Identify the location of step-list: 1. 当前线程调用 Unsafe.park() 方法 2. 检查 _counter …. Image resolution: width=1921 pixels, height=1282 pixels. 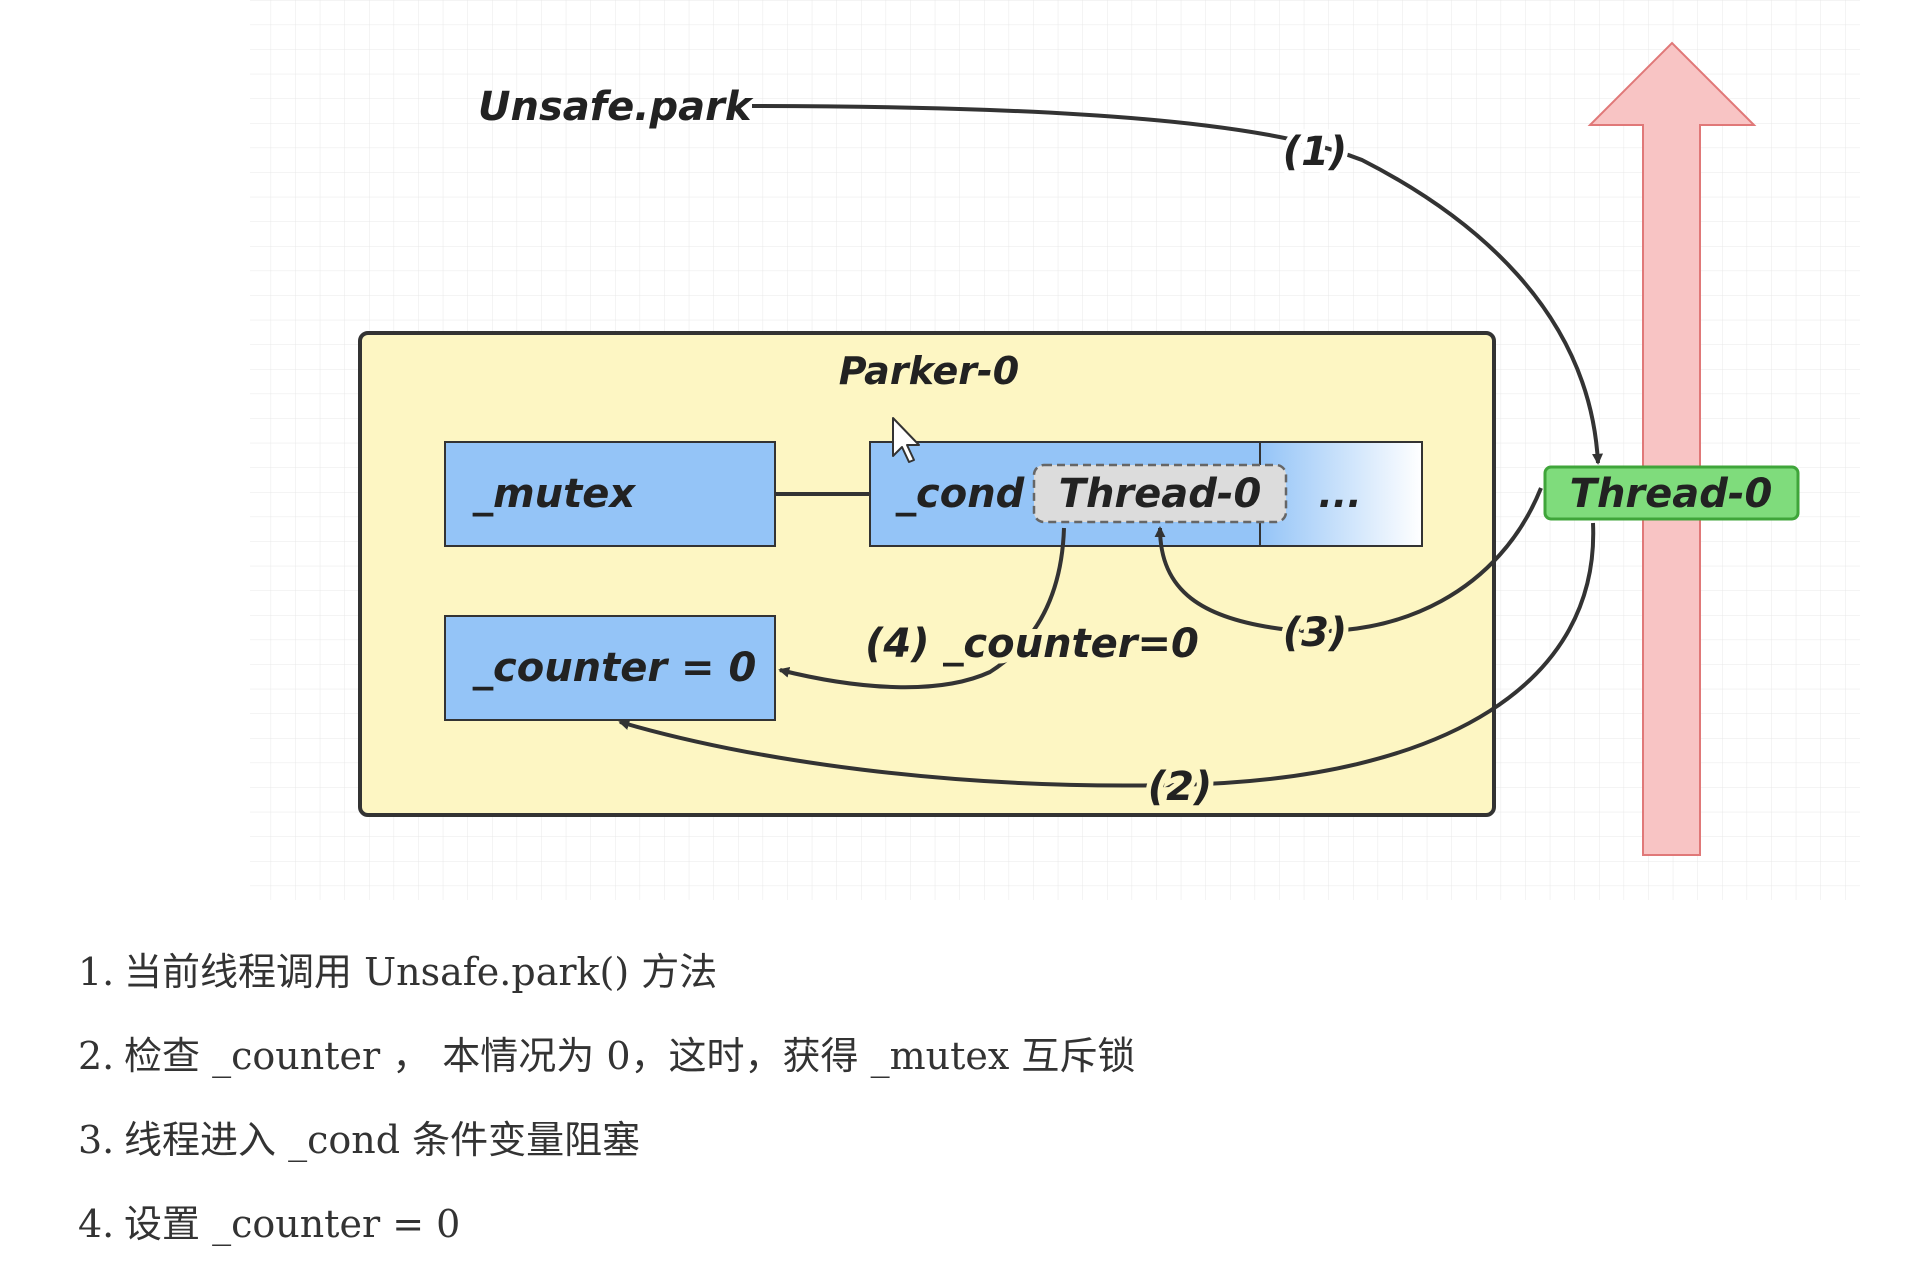
(606, 1098).